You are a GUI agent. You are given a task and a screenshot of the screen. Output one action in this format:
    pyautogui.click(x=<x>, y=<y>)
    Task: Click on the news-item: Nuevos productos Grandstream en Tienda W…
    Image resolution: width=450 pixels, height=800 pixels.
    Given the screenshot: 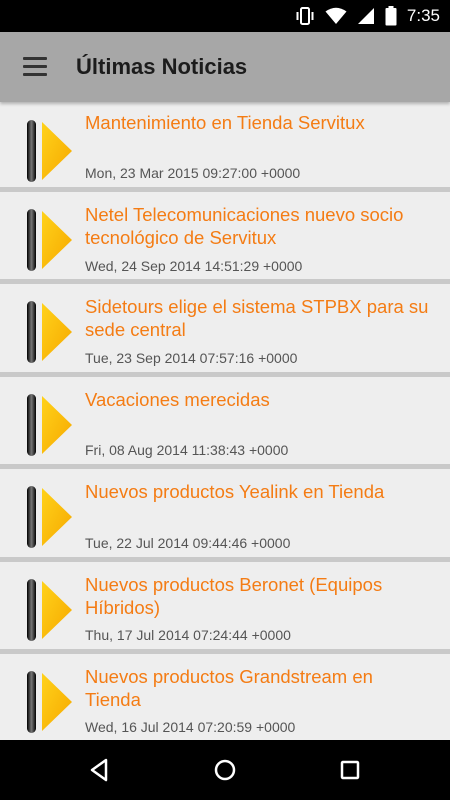 What is the action you would take?
    pyautogui.click(x=225, y=697)
    